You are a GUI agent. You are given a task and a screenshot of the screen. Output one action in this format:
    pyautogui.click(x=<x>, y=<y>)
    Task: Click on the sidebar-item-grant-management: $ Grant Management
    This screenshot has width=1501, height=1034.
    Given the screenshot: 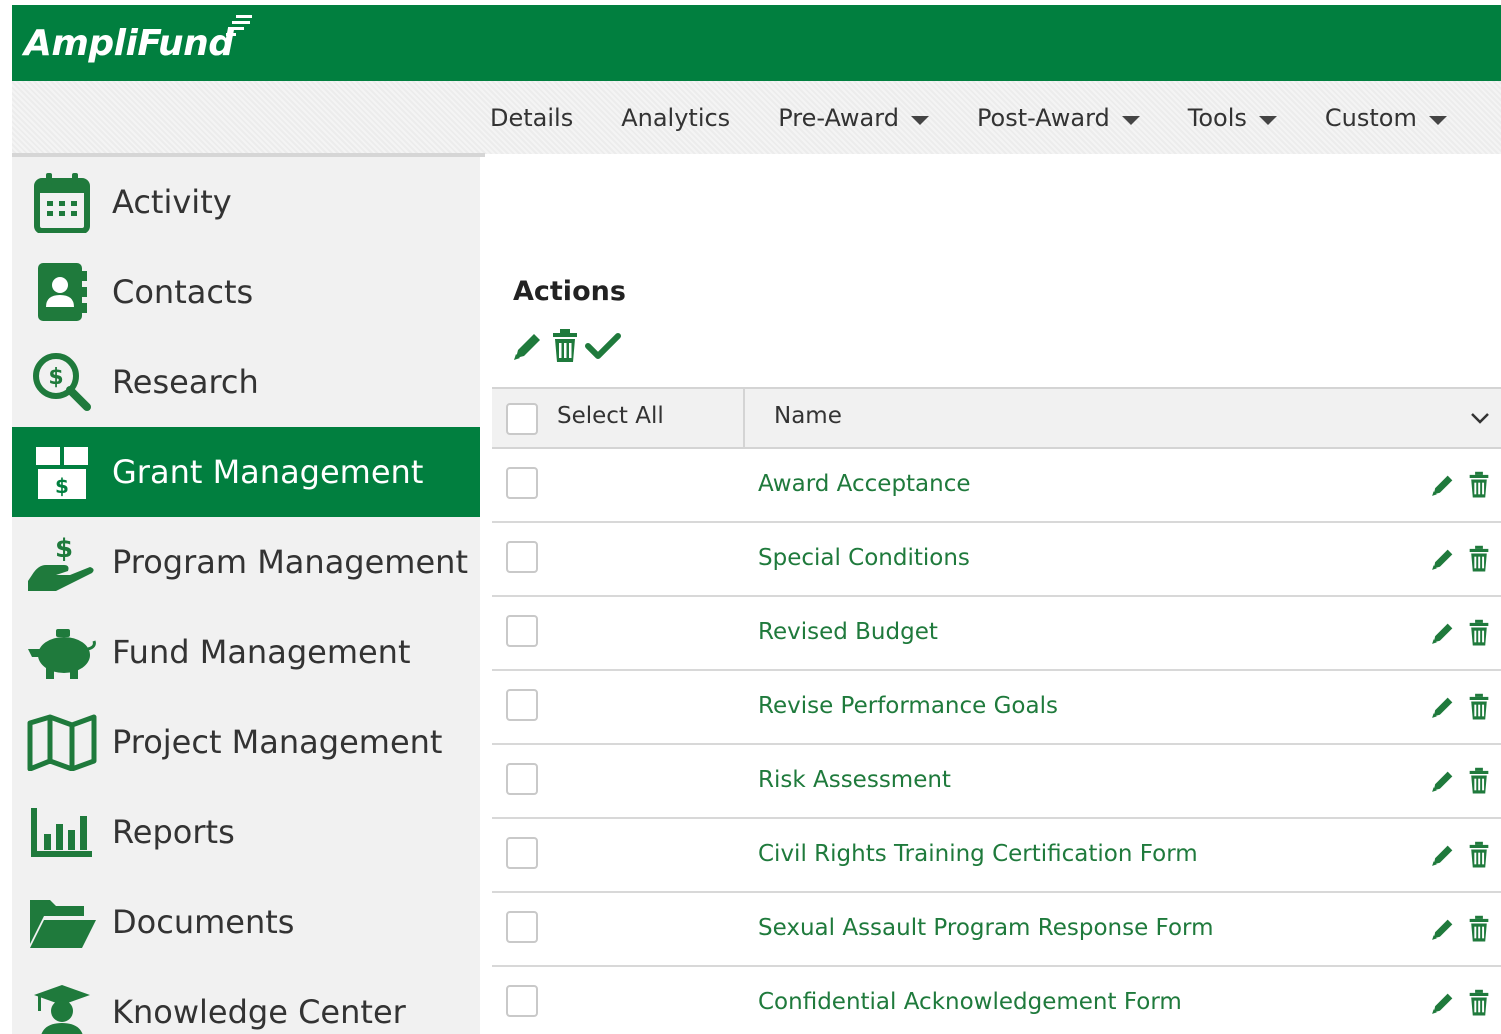 What is the action you would take?
    pyautogui.click(x=246, y=472)
    